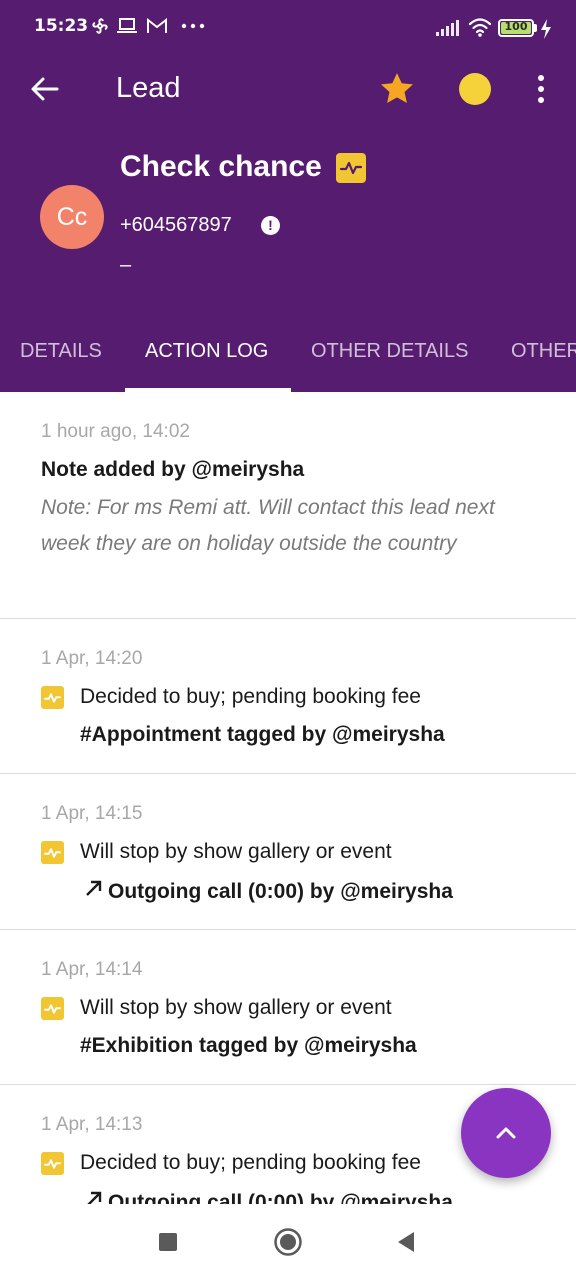  What do you see at coordinates (176, 225) in the screenshot?
I see `lead-phone: +604567897` at bounding box center [176, 225].